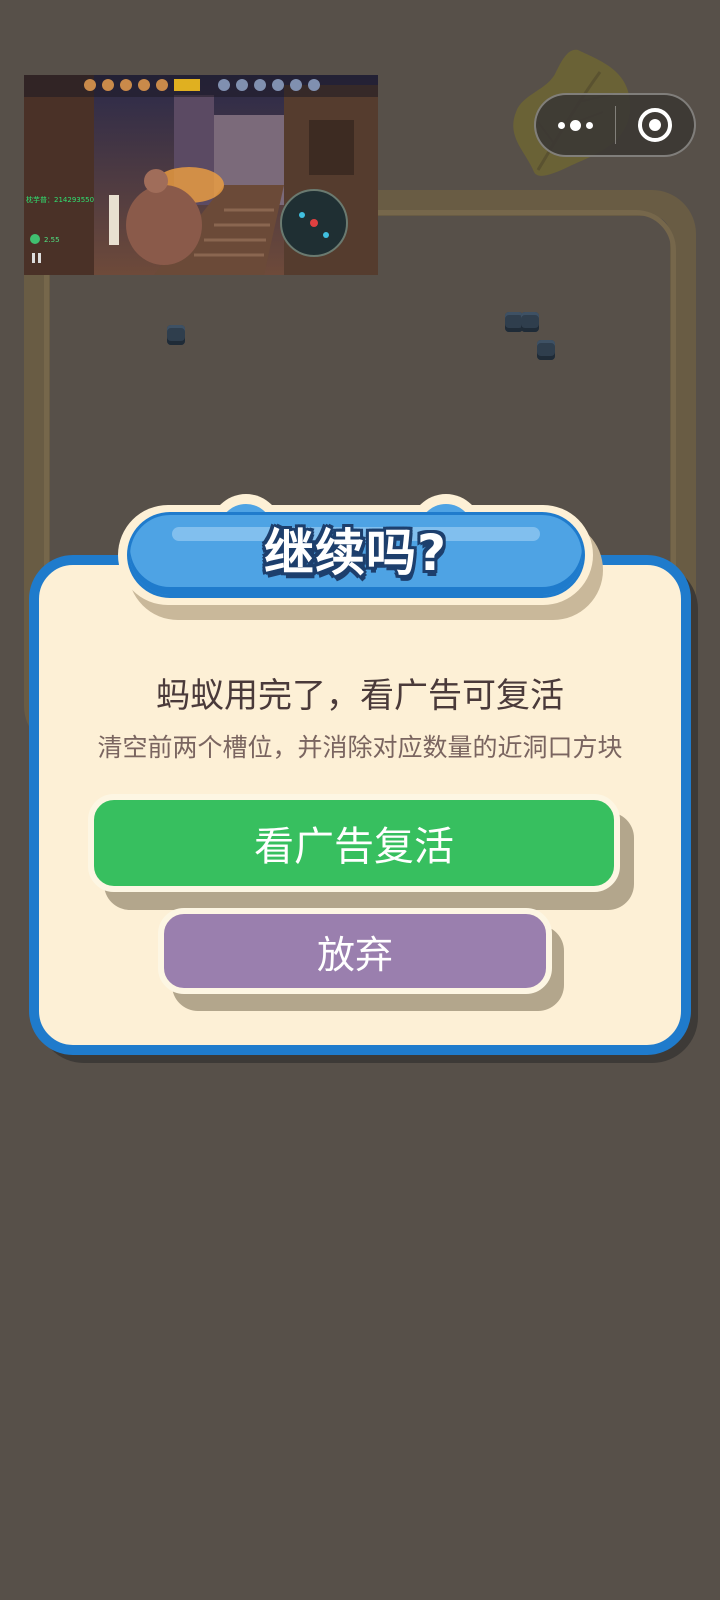 Image resolution: width=720 pixels, height=1600 pixels. Describe the element at coordinates (355, 553) in the screenshot. I see `dialog-title: 继续吗?` at that location.